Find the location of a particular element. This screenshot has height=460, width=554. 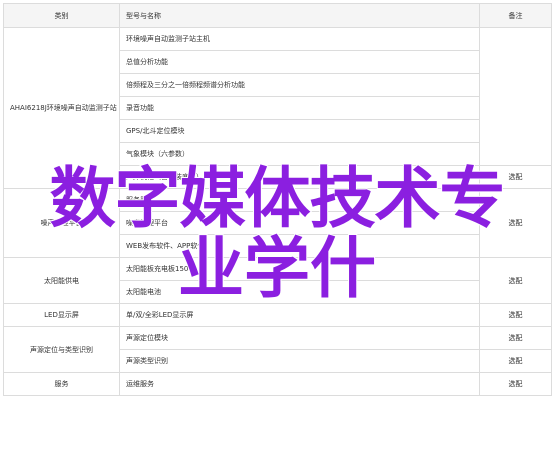

header-note: 备注 is located at coordinates (515, 15).